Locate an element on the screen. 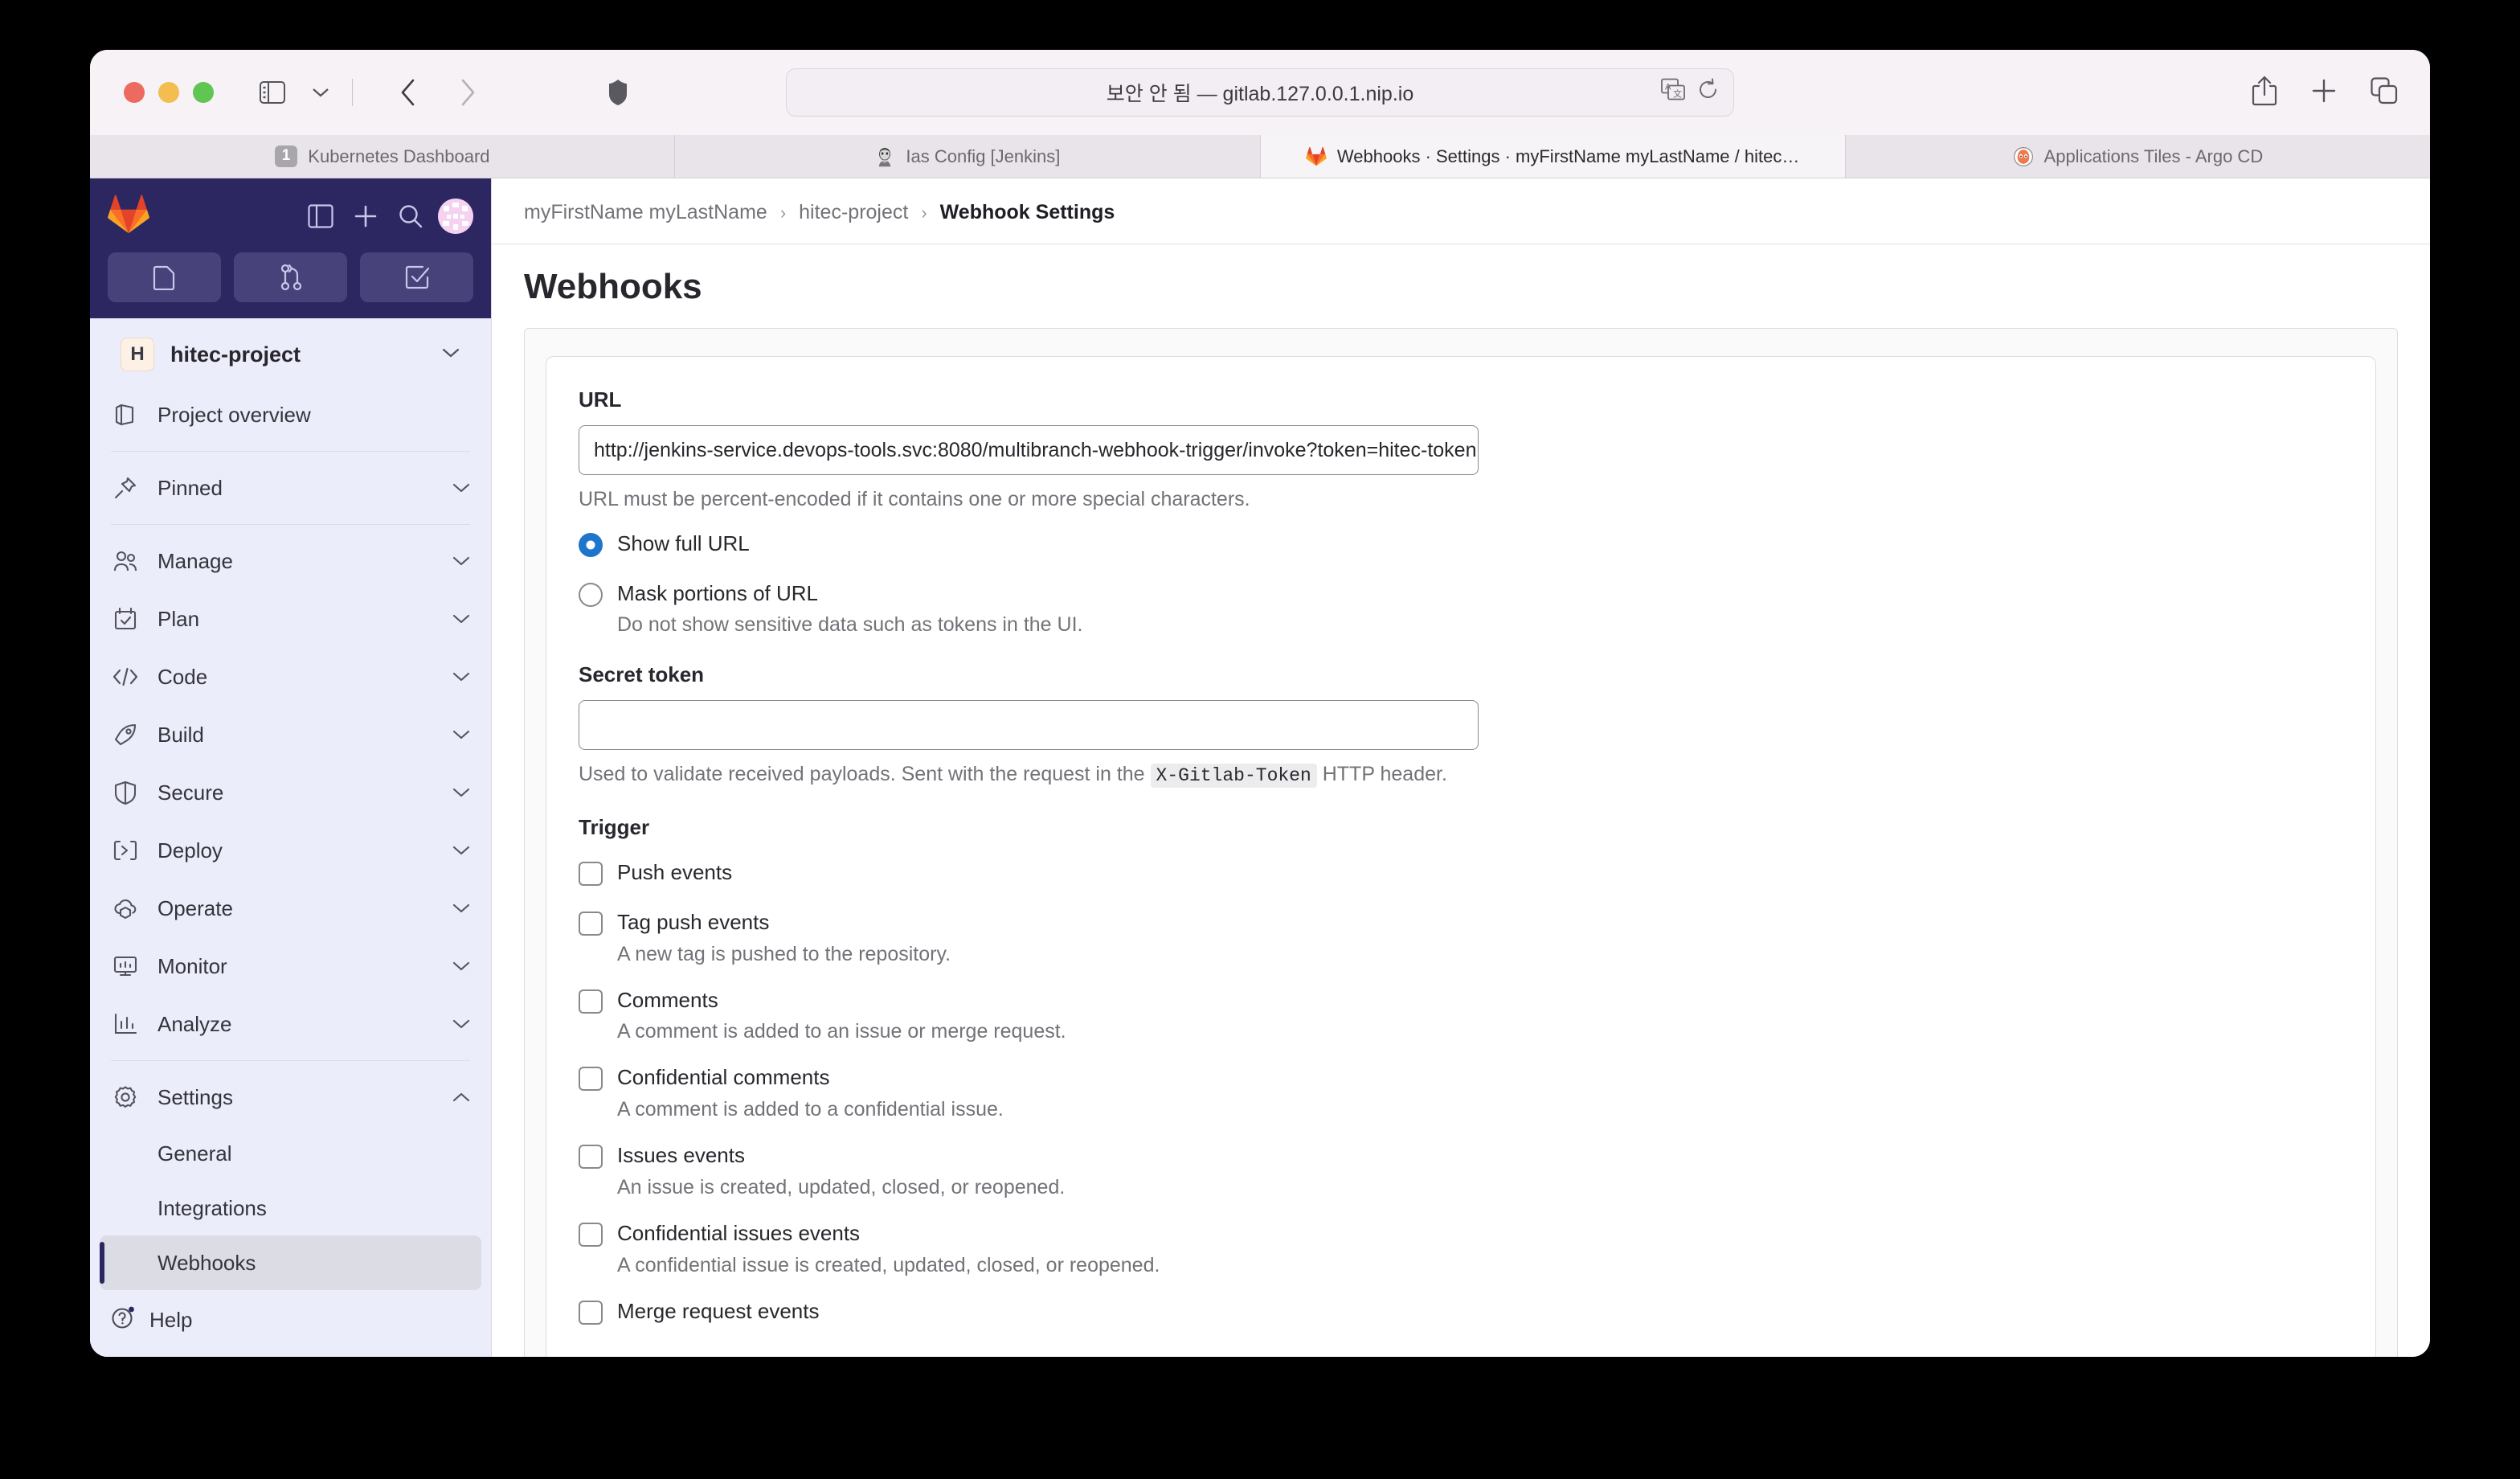 This screenshot has height=1479, width=2520. translate-icon: A 文 is located at coordinates (1673, 92).